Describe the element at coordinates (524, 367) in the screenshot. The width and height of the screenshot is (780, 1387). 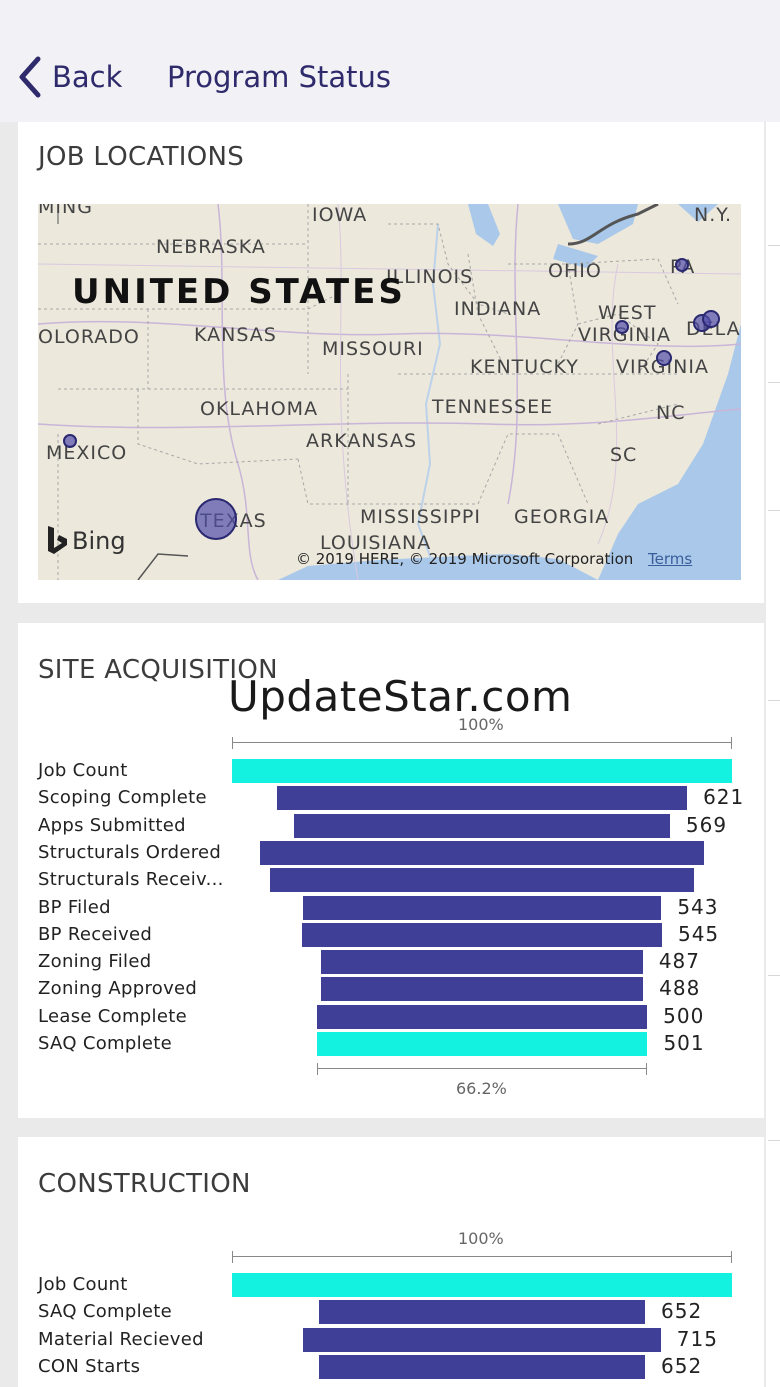
I see `map-label: KENTUCKY` at that location.